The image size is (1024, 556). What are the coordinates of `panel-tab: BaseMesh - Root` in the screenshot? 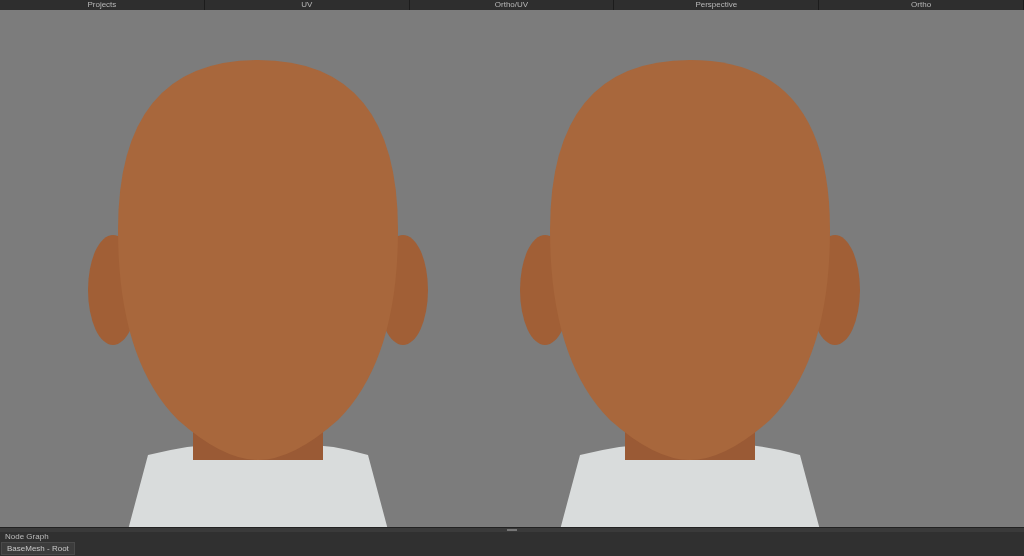 It's located at (38, 548).